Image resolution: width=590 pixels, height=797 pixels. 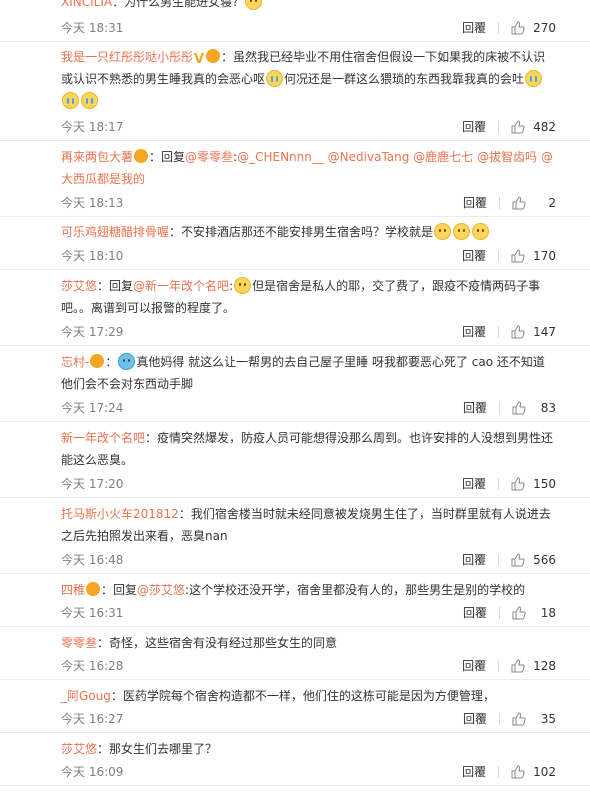 What do you see at coordinates (199, 59) in the screenshot?
I see `verified-v-icon: V` at bounding box center [199, 59].